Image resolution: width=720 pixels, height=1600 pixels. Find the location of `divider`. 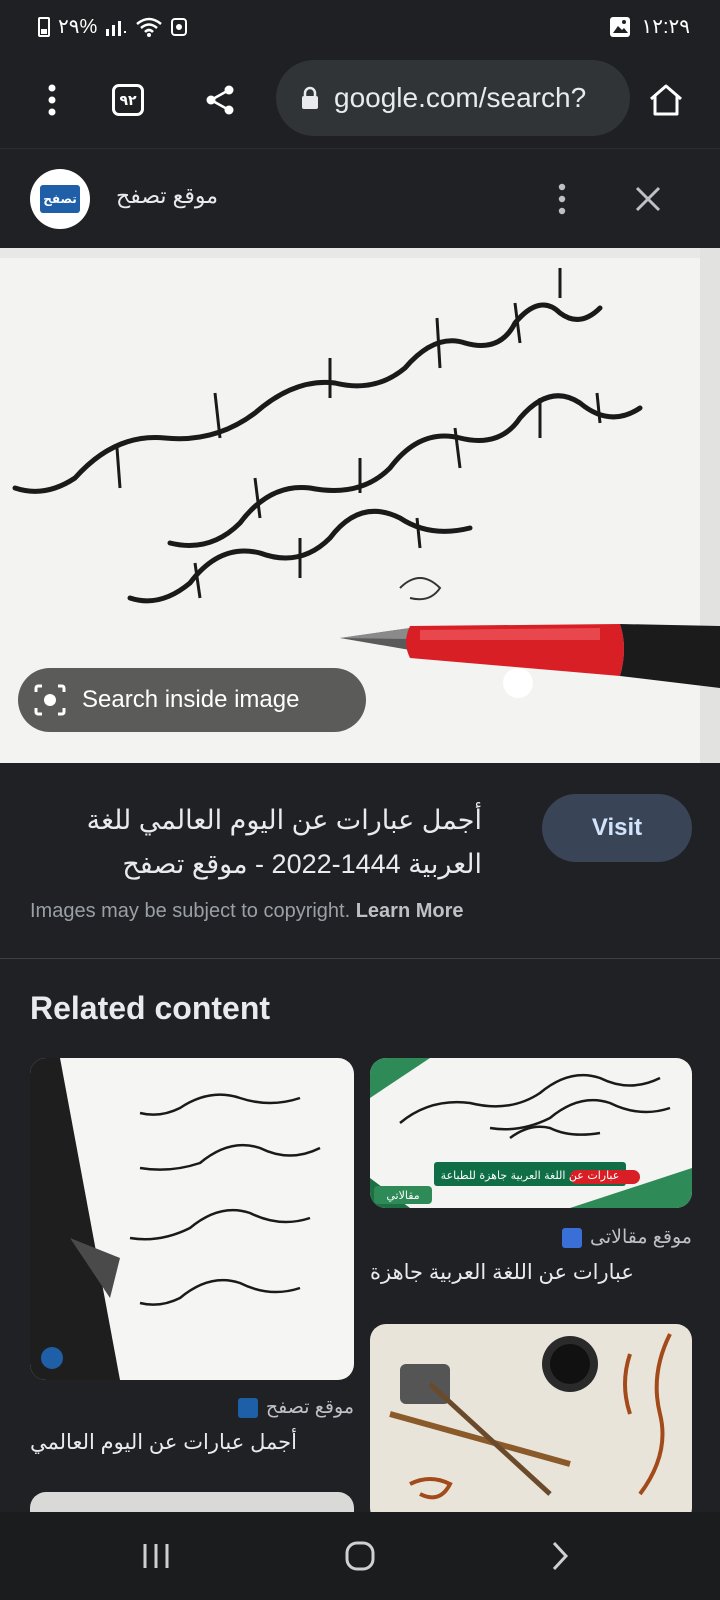

divider is located at coordinates (360, 958).